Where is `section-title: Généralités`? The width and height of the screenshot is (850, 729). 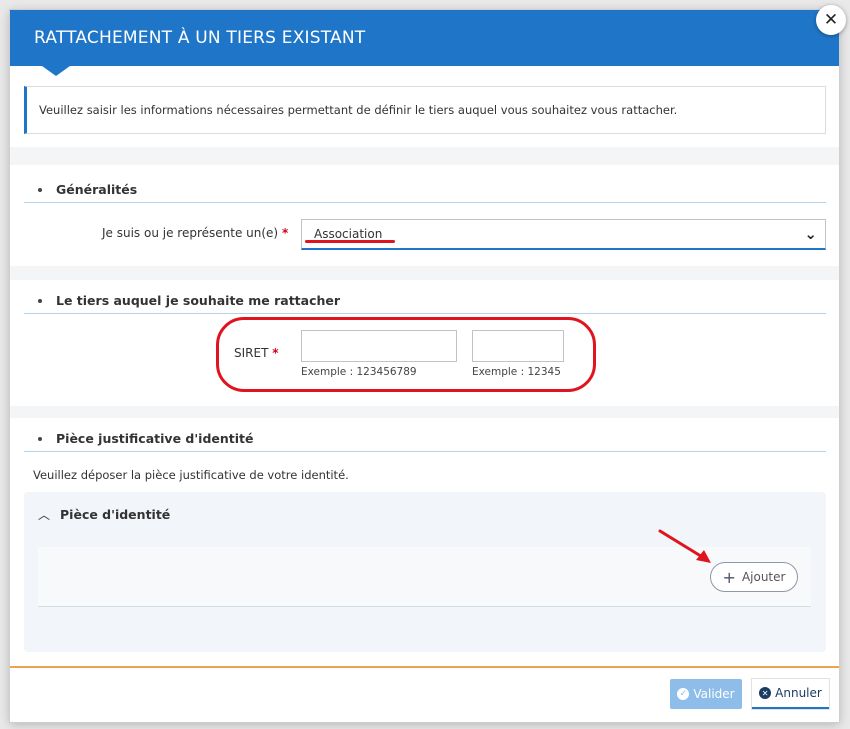 section-title: Généralités is located at coordinates (97, 189).